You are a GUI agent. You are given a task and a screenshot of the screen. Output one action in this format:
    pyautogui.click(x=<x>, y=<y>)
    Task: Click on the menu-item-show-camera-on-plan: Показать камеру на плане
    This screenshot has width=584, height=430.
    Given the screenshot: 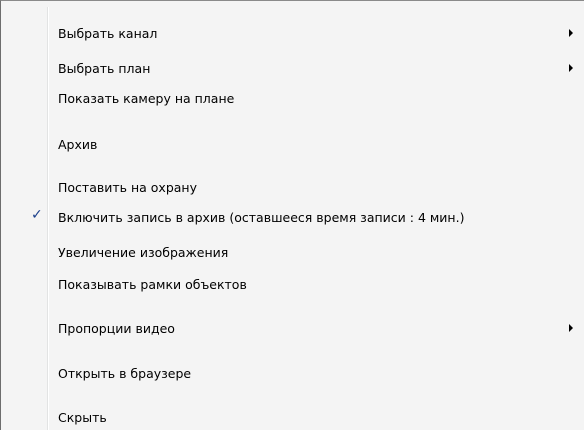 What is the action you would take?
    pyautogui.click(x=292, y=98)
    